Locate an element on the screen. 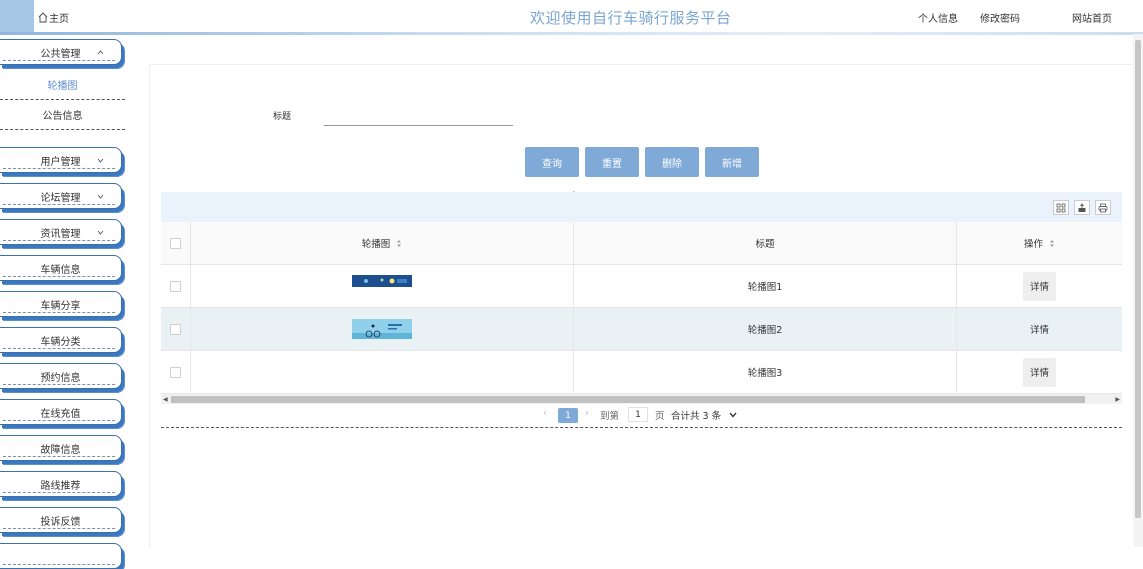  profile-link: 个人信息 is located at coordinates (938, 17).